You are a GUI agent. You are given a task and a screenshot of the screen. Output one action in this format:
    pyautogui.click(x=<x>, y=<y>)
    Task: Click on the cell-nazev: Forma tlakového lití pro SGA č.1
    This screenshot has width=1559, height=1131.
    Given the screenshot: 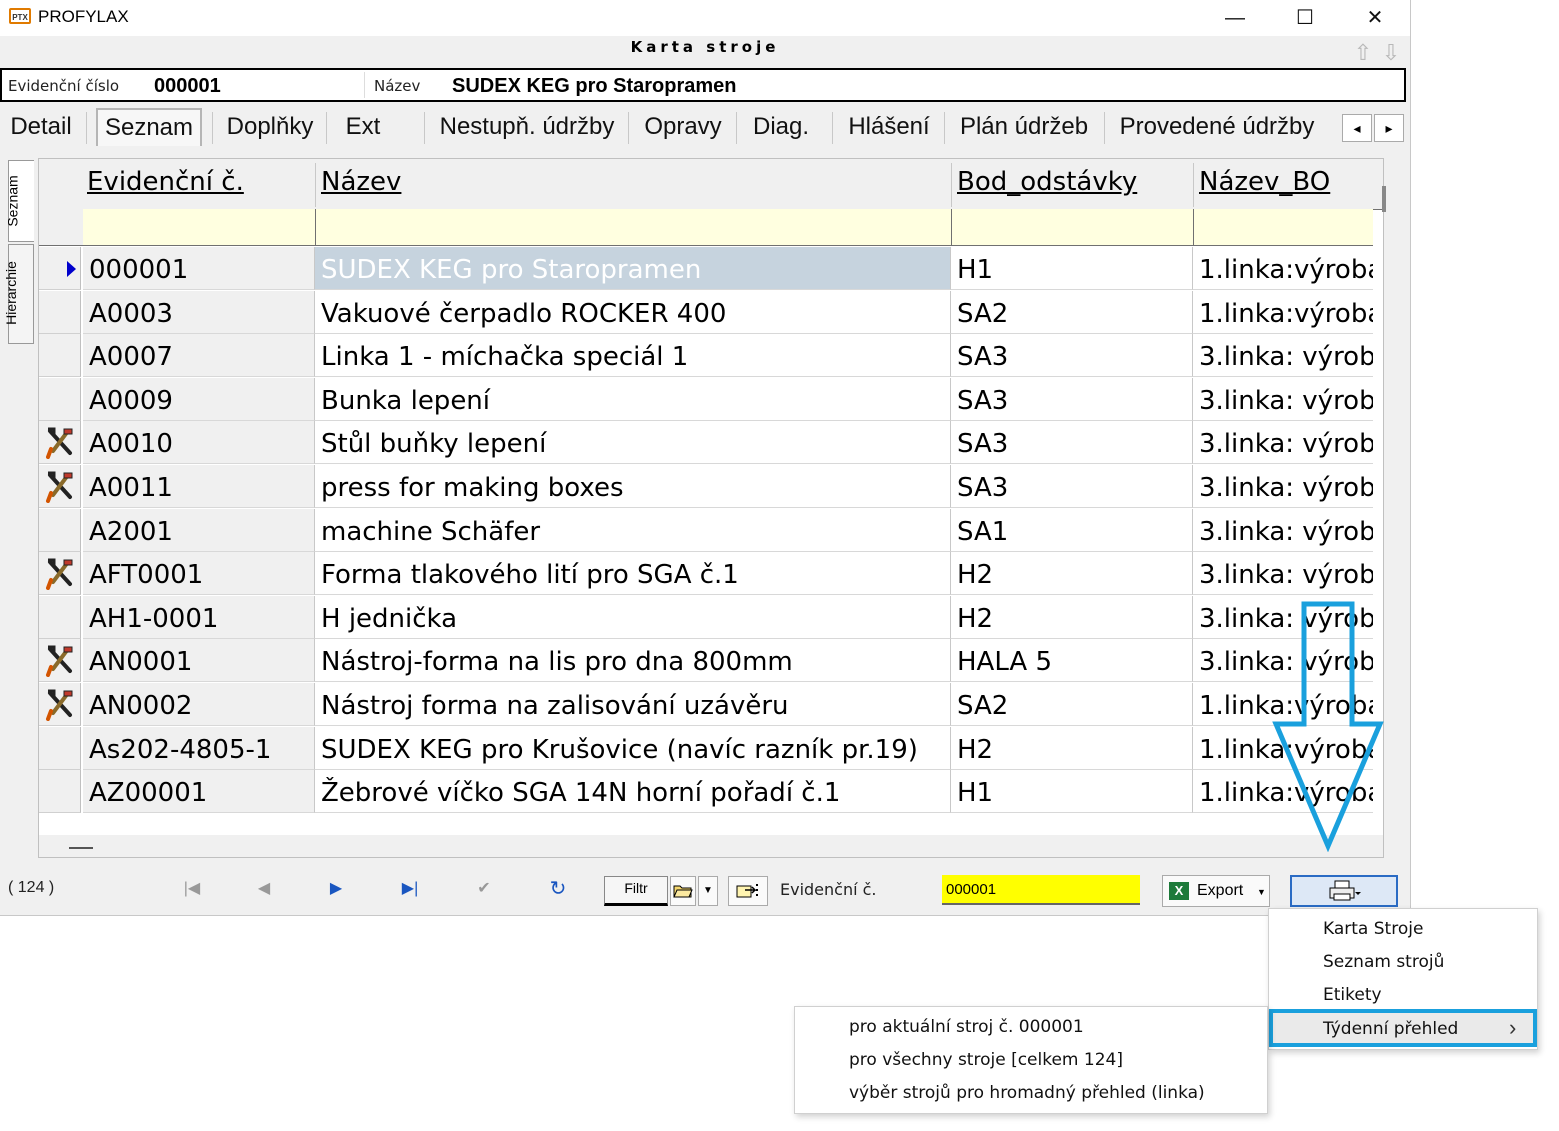 What is the action you would take?
    pyautogui.click(x=633, y=574)
    